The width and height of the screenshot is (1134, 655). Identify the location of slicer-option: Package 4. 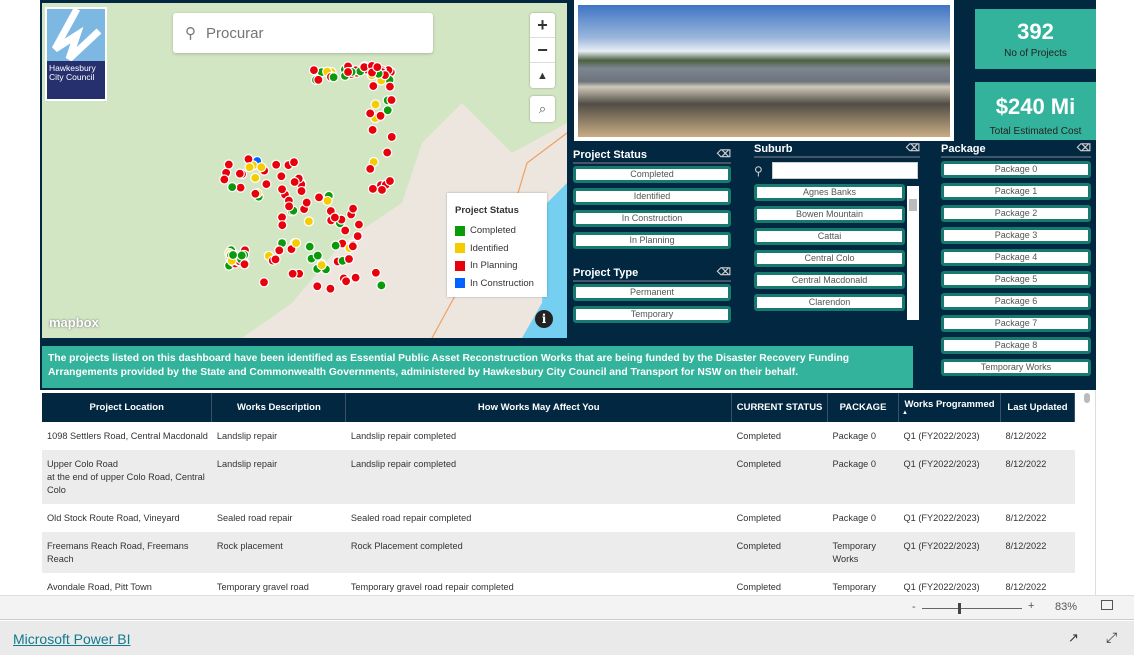
(1016, 257).